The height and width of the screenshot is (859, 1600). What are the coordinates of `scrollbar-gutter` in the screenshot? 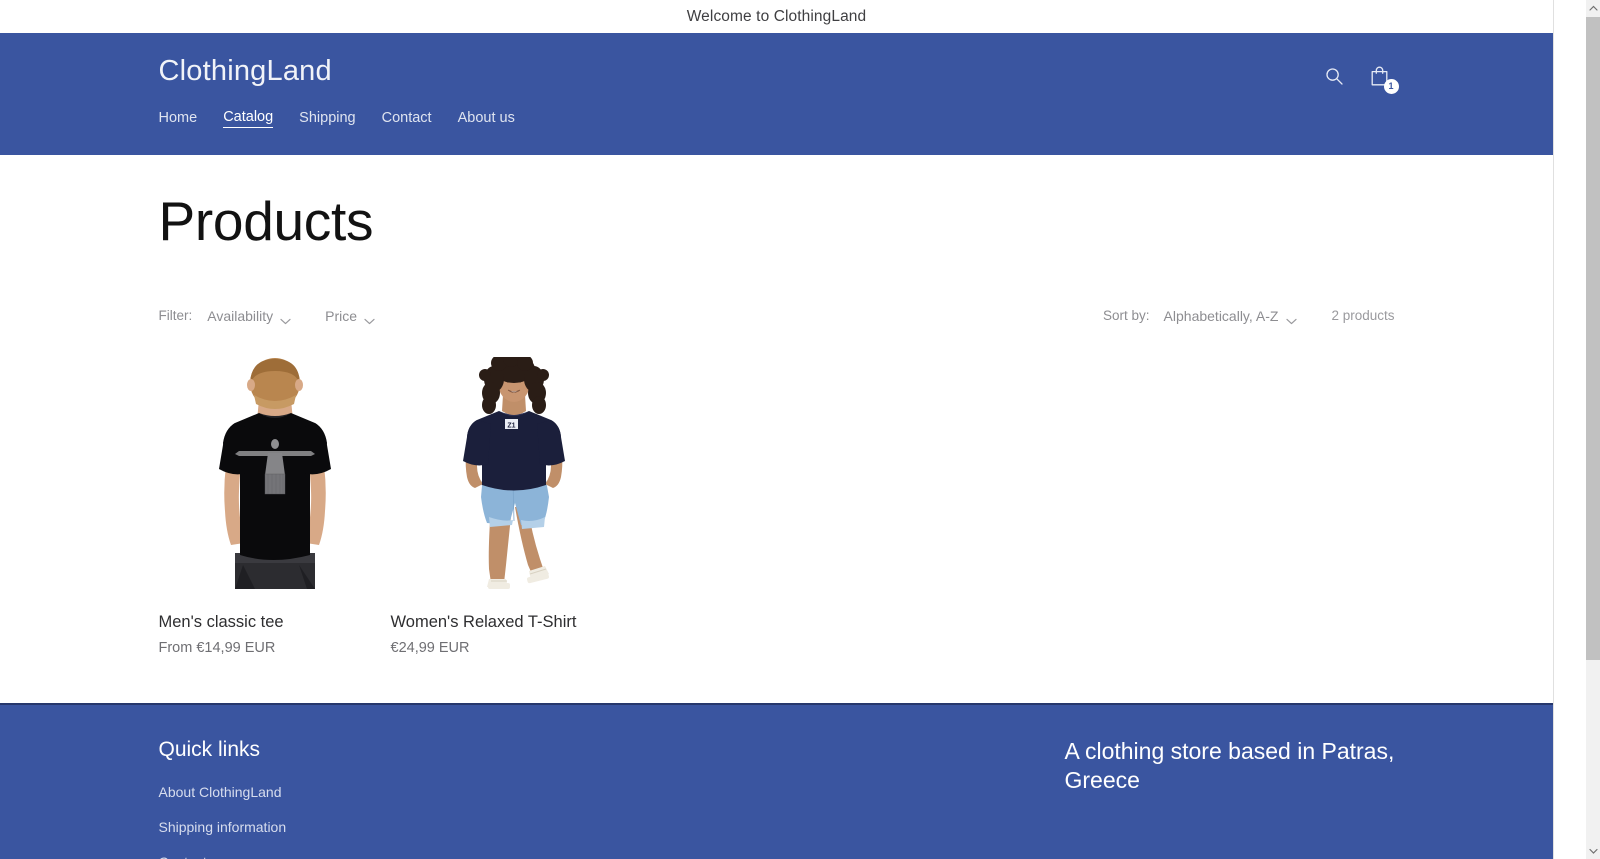 It's located at (1570, 429).